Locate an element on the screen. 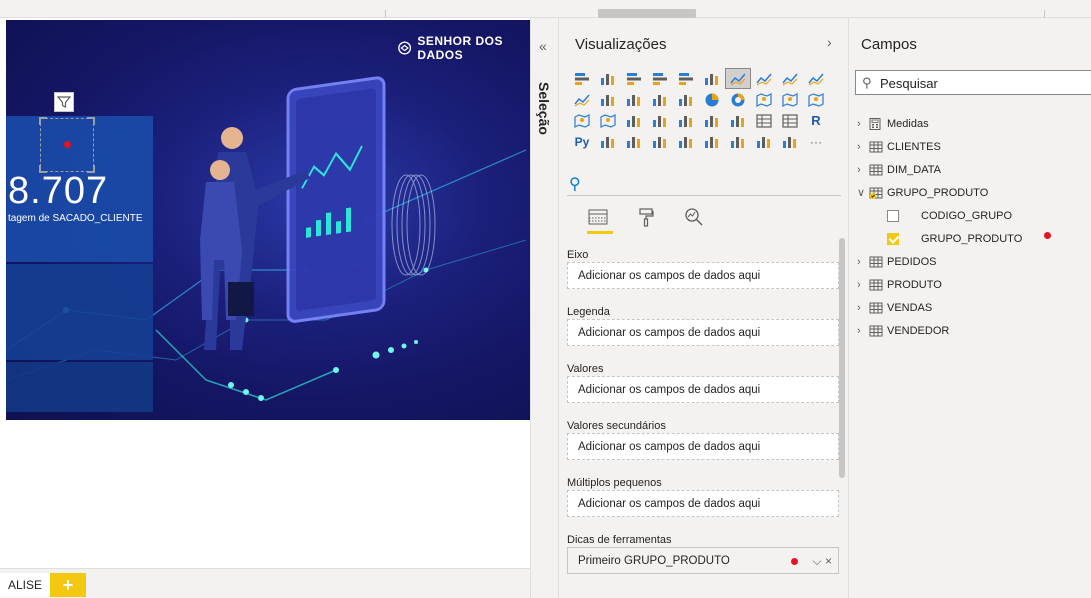  format-paint-roller-icon is located at coordinates (646, 217).